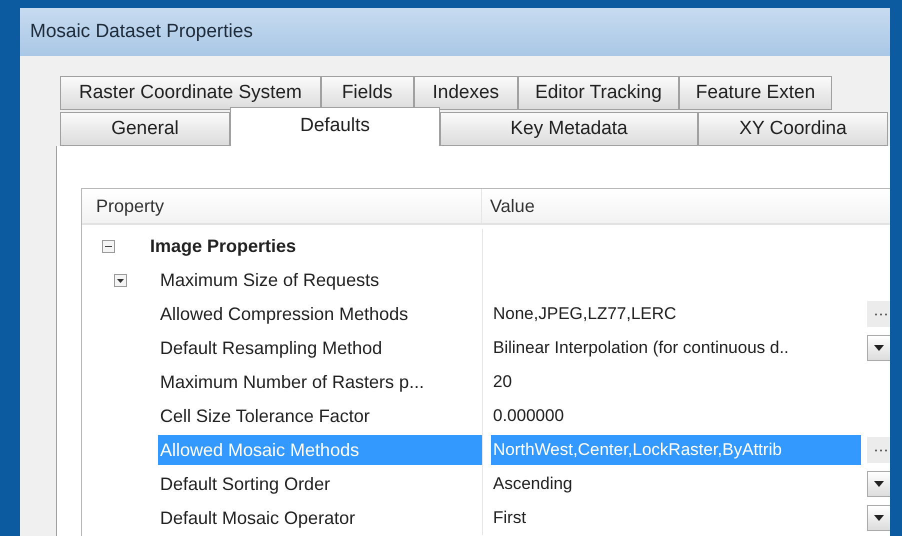  I want to click on property-name: Default Resampling Method, so click(320, 348).